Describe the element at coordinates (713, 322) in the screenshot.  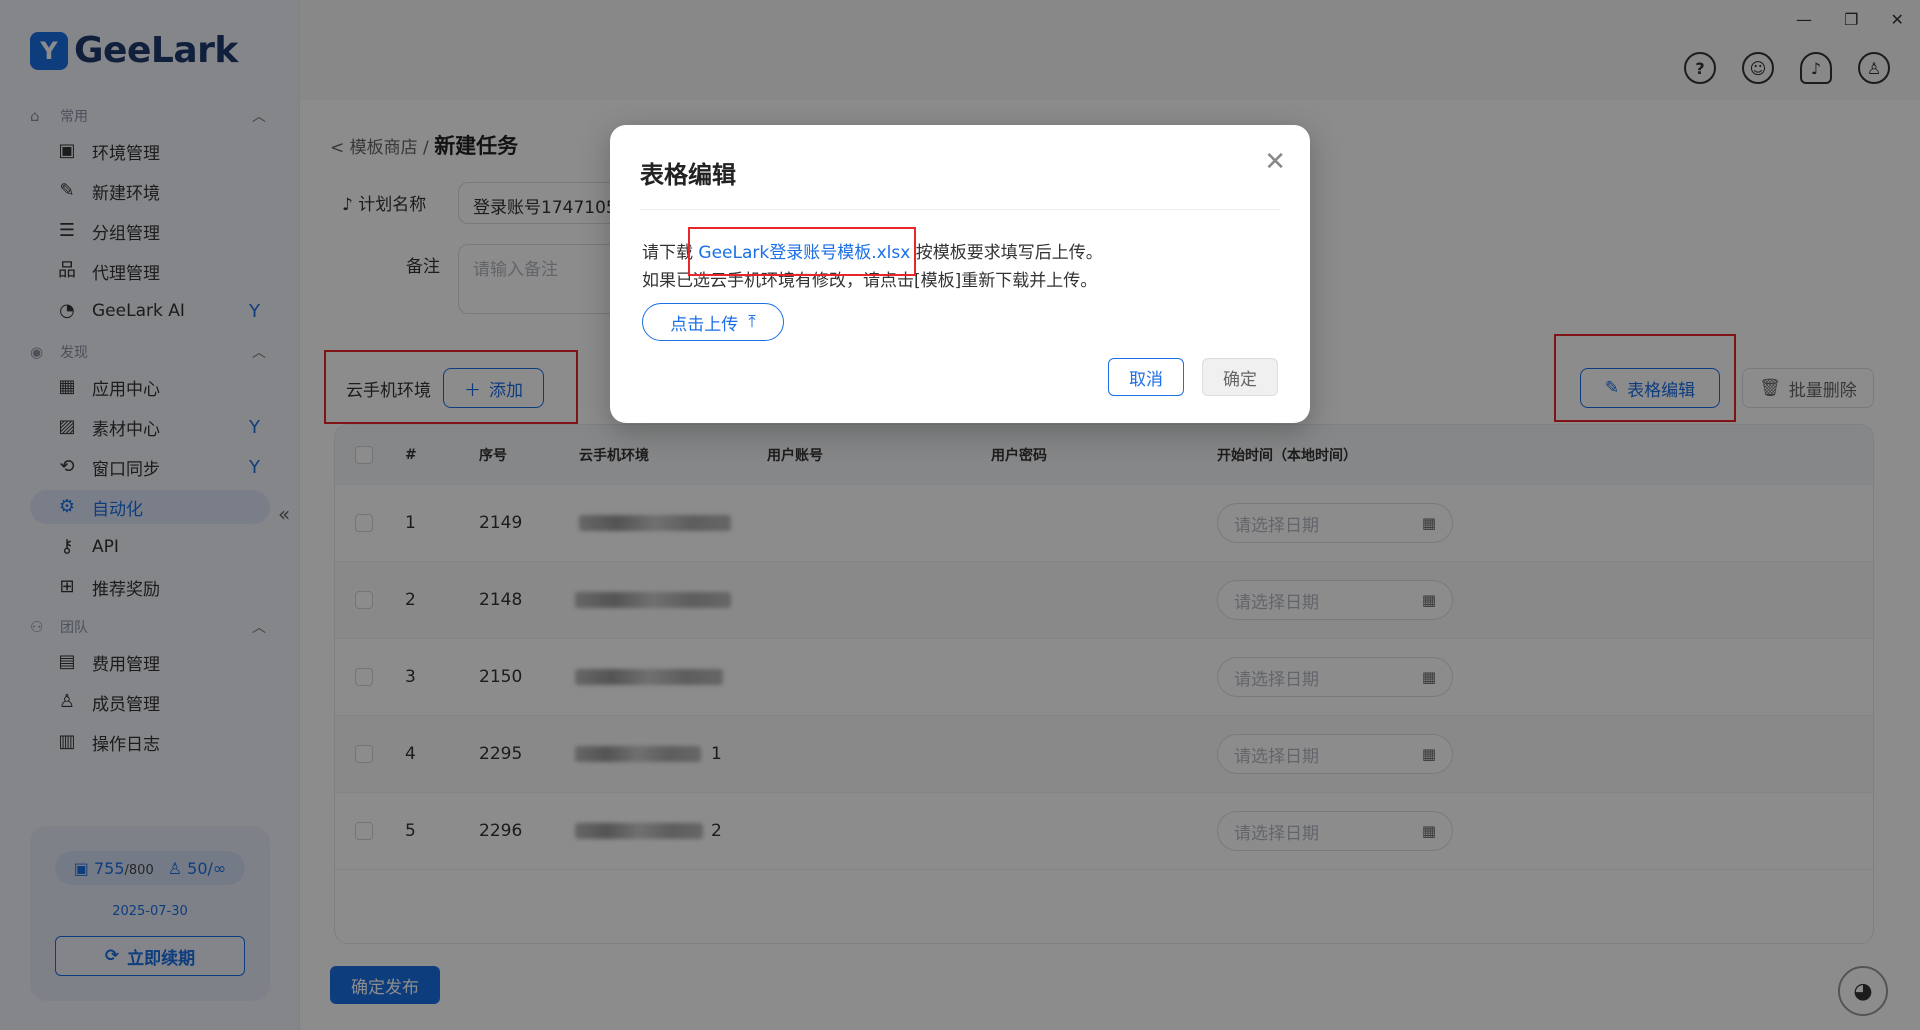
I see `upload-button: 点击上传 ⤒` at that location.